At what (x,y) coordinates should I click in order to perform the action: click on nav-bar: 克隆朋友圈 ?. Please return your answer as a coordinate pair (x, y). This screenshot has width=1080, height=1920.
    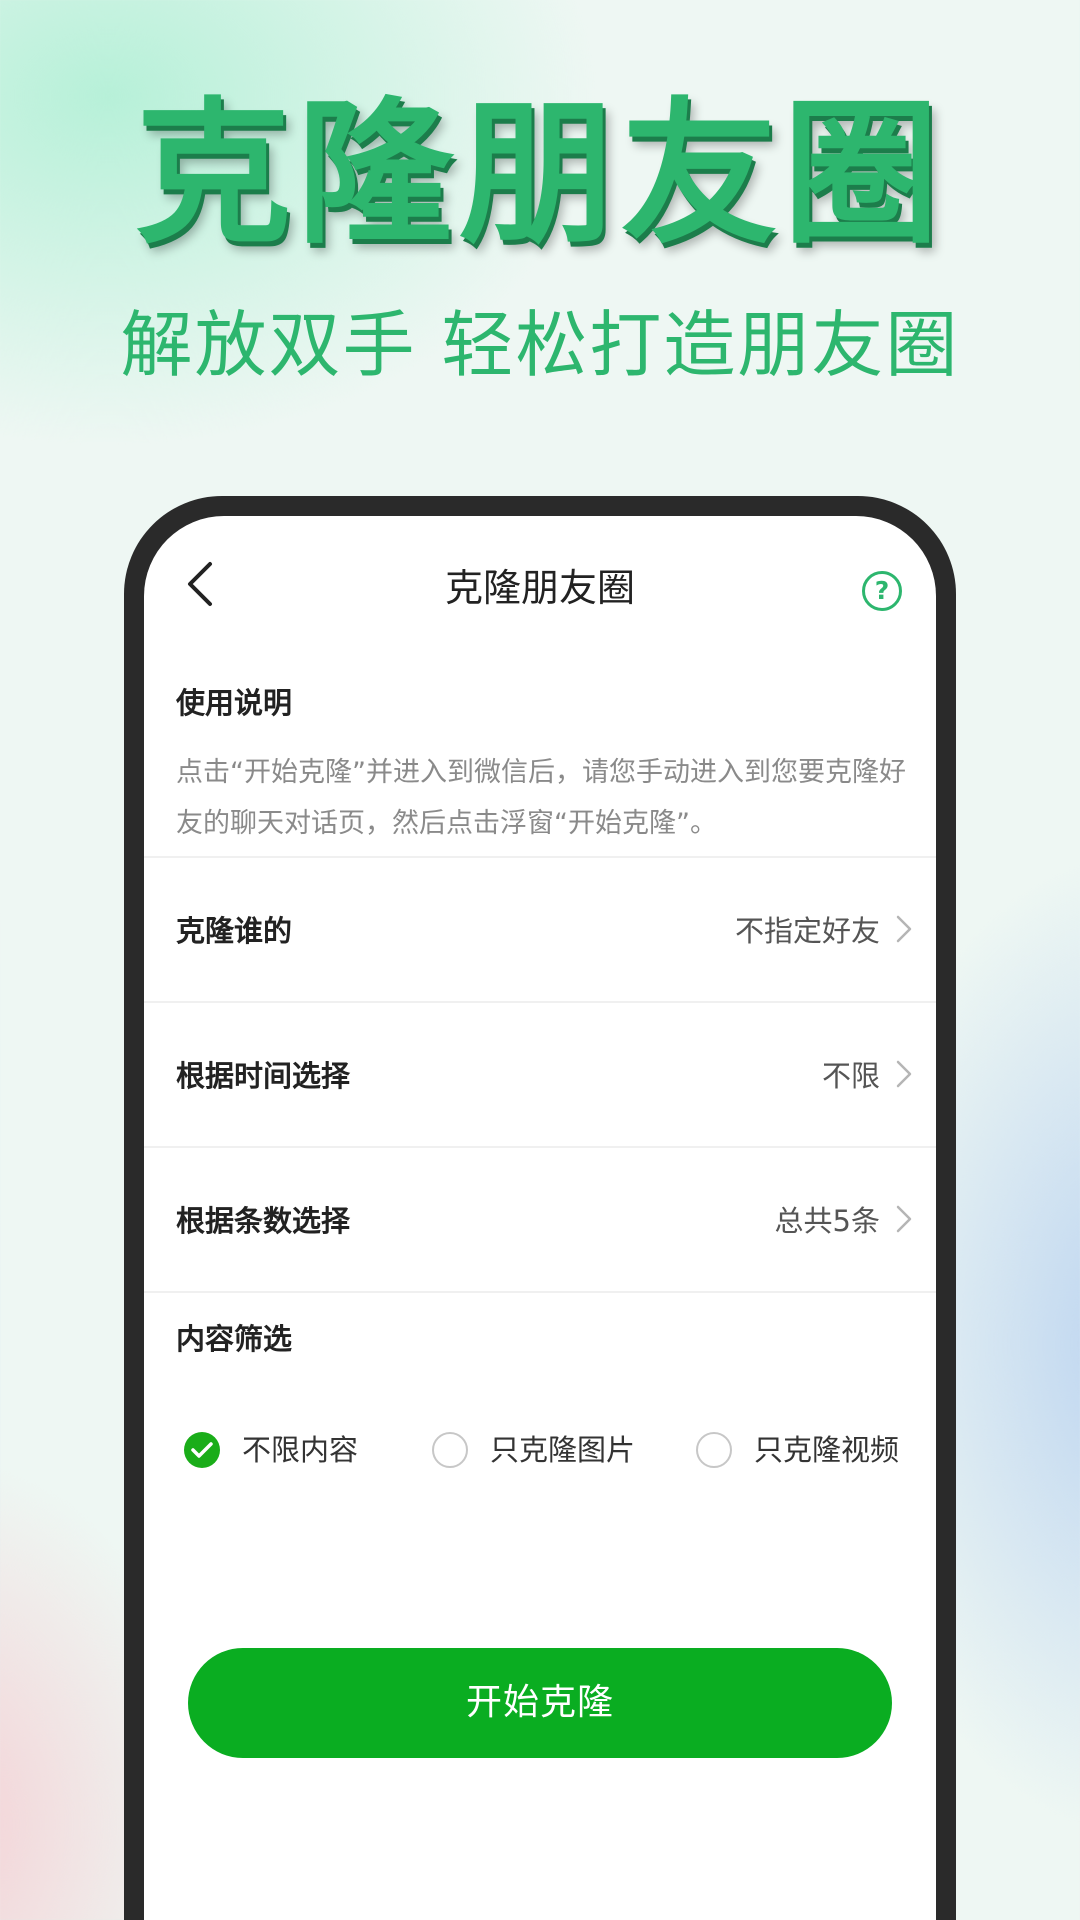
    Looking at the image, I should click on (540, 576).